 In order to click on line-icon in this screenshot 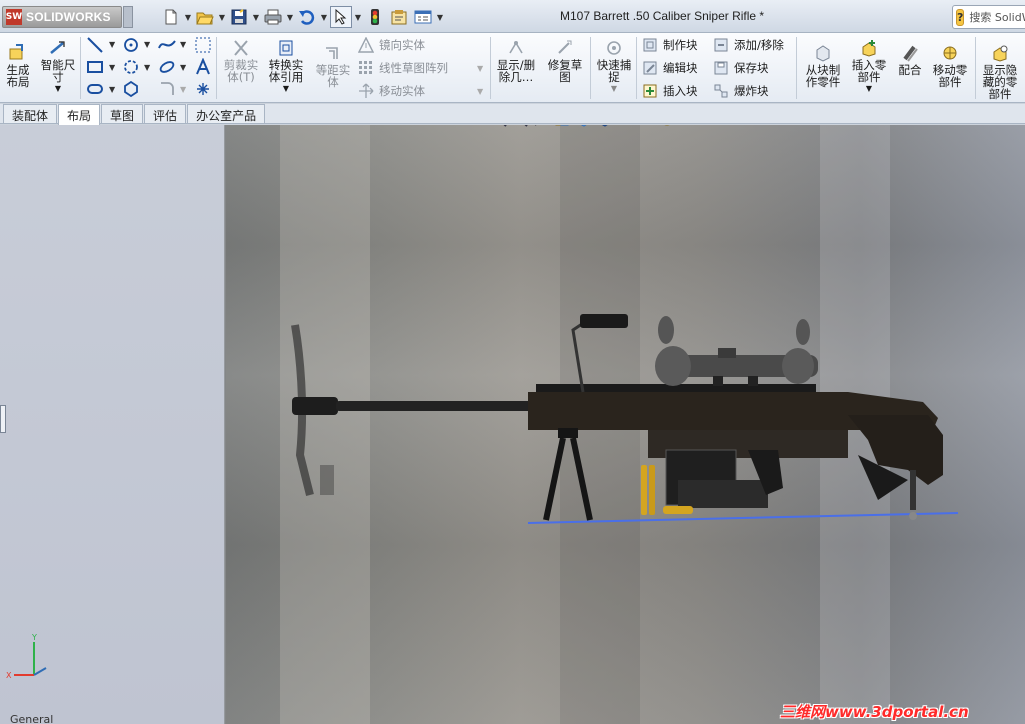, I will do `click(95, 45)`.